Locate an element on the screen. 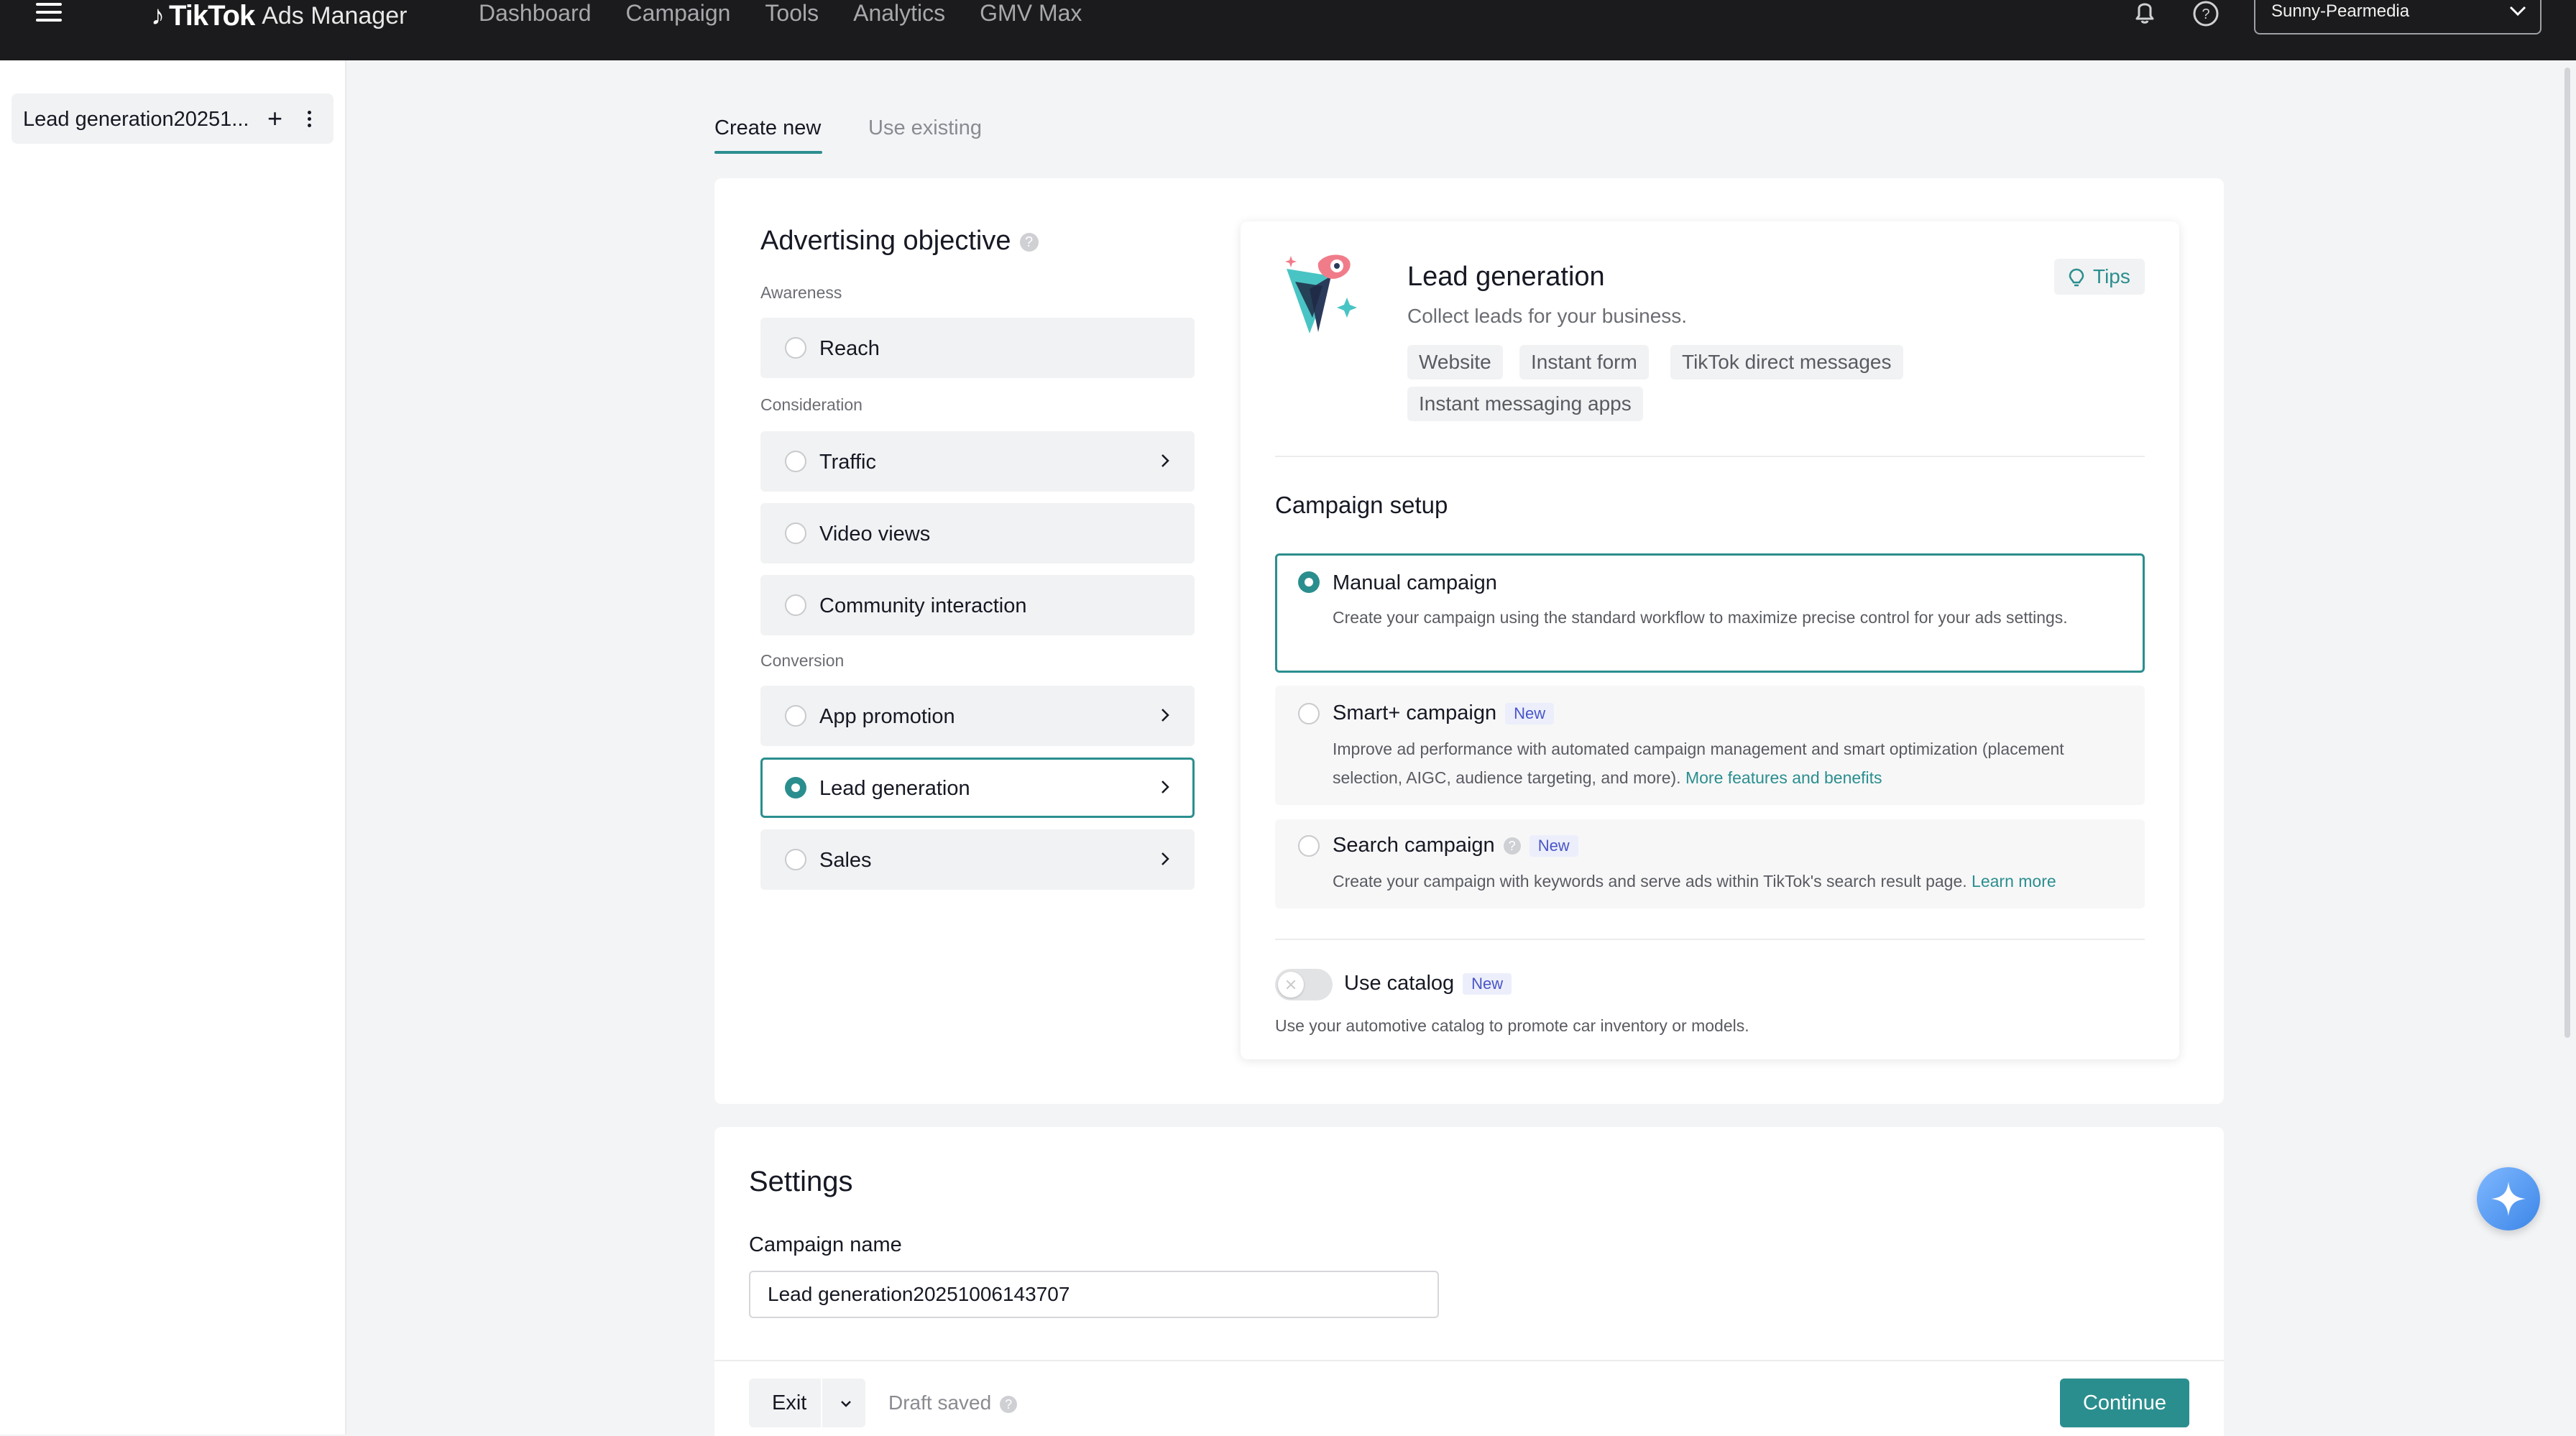 The image size is (2576, 1436). nav-tools: Tools is located at coordinates (792, 13).